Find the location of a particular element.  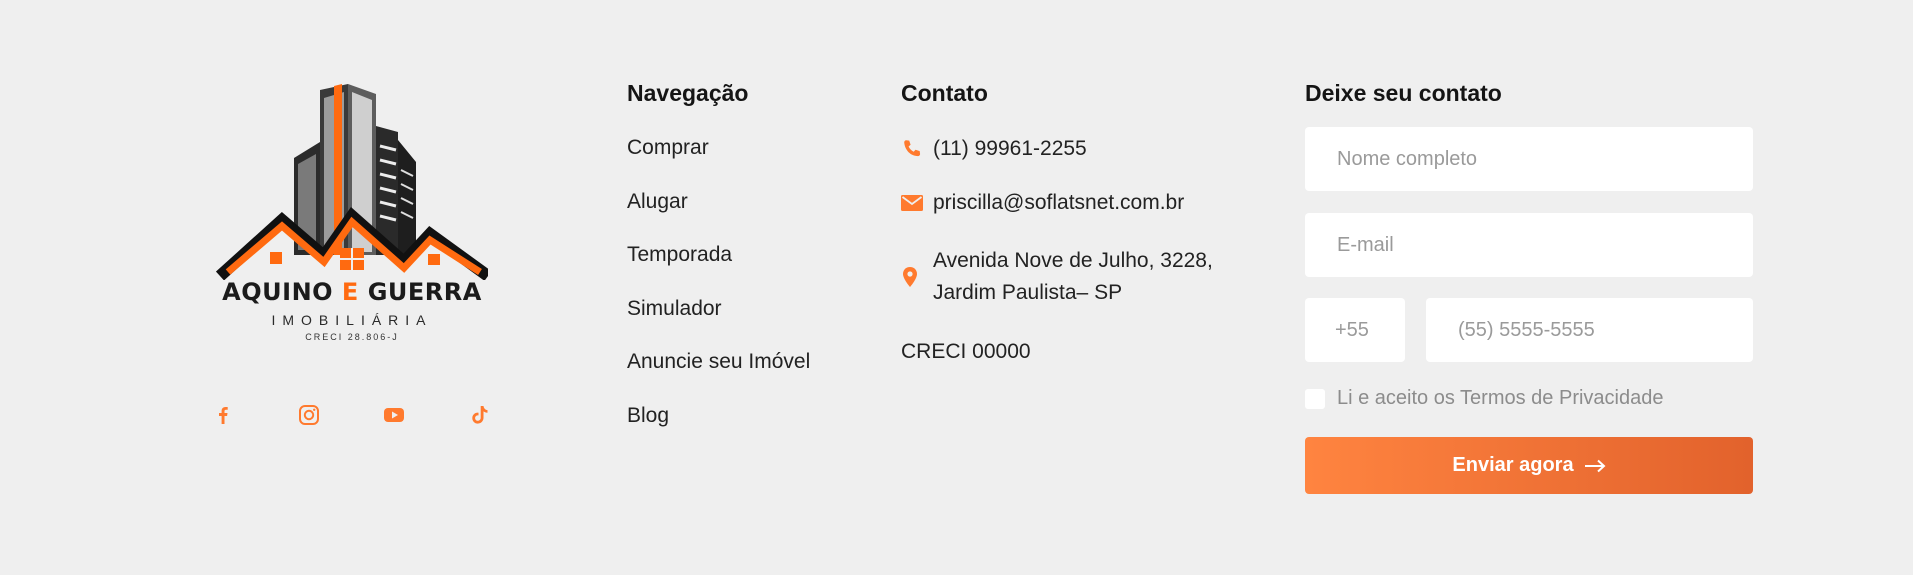

nav-link-anuncie: Anuncie seu Imóvel is located at coordinates (718, 361).